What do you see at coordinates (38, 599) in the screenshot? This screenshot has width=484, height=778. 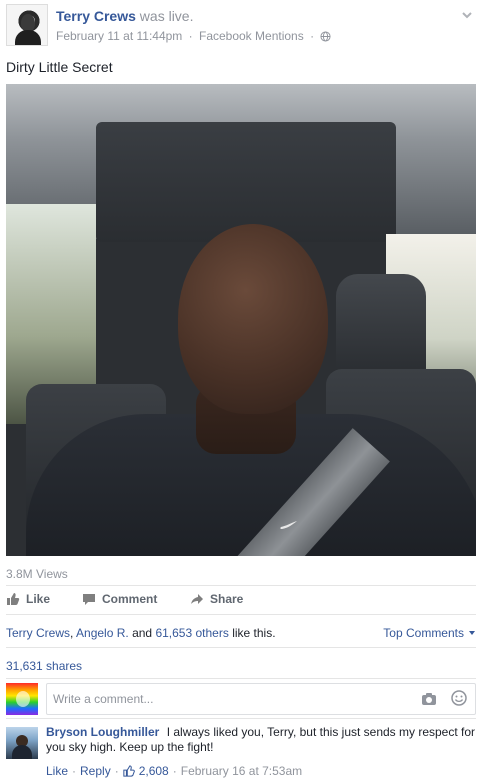 I see `like-label: Like` at bounding box center [38, 599].